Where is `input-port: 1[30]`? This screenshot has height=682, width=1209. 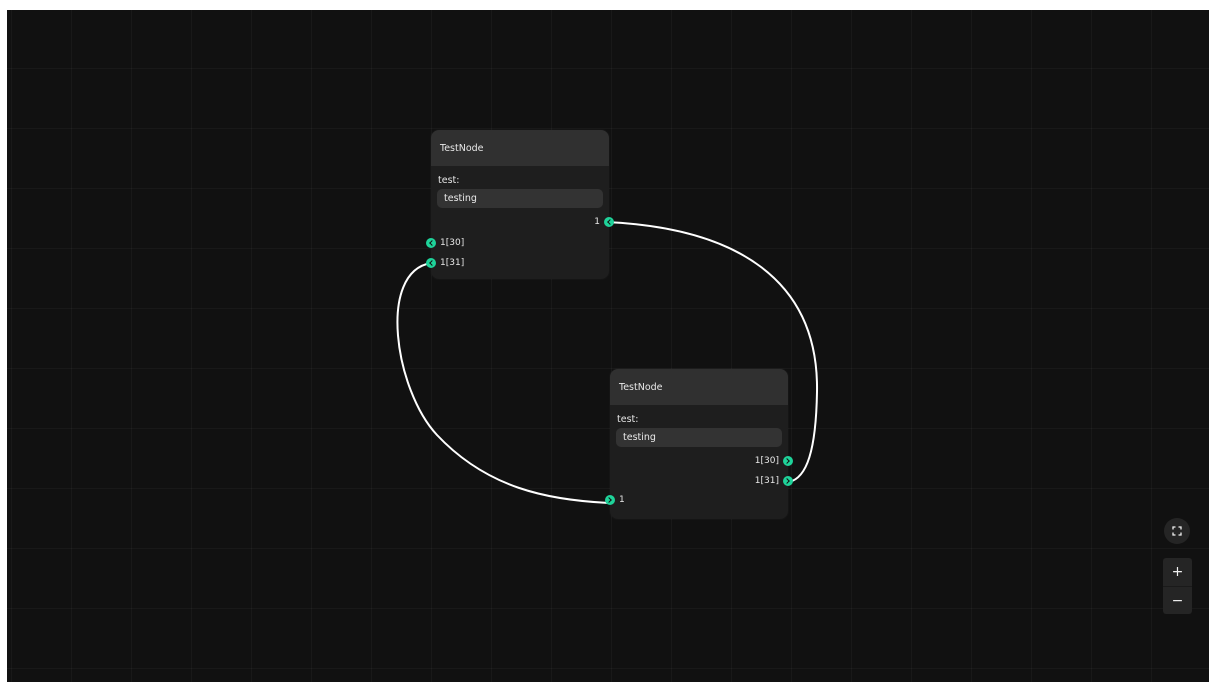
input-port: 1[30] is located at coordinates (445, 243).